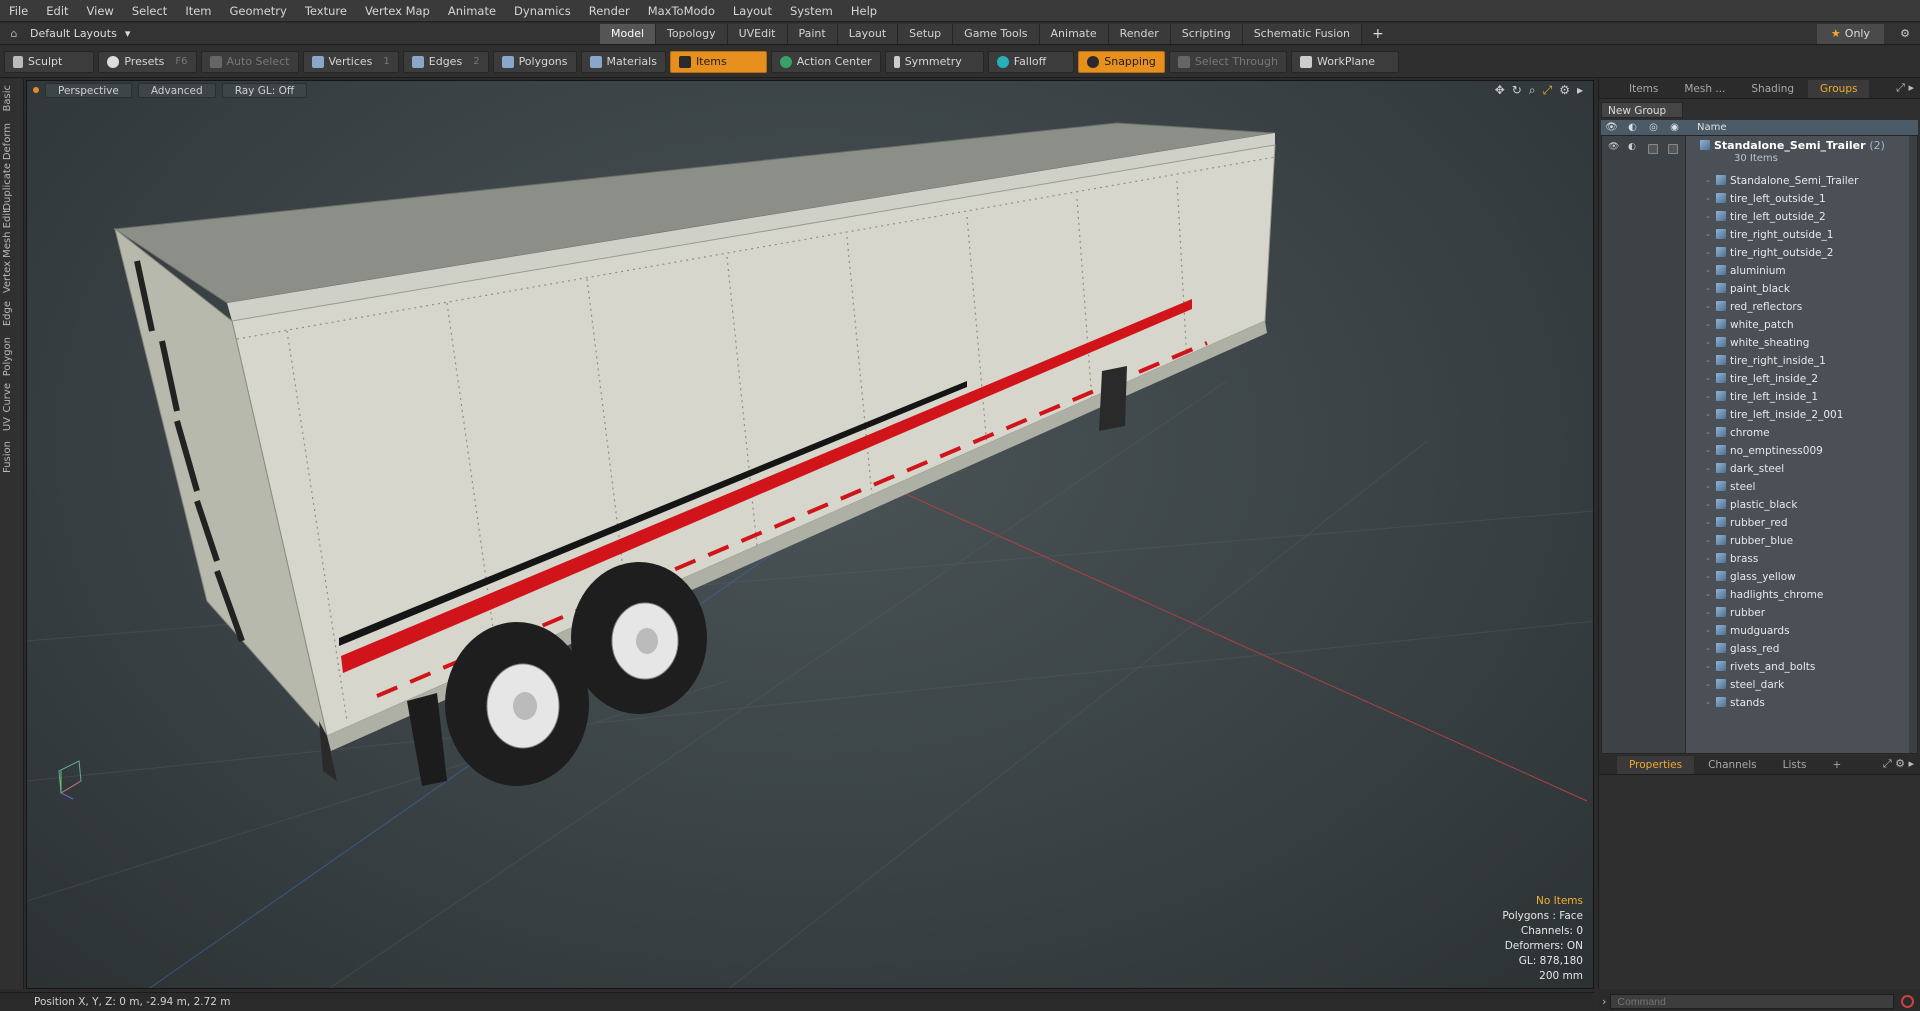  What do you see at coordinates (1748, 631) in the screenshot?
I see `group-item-row: - mudguards` at bounding box center [1748, 631].